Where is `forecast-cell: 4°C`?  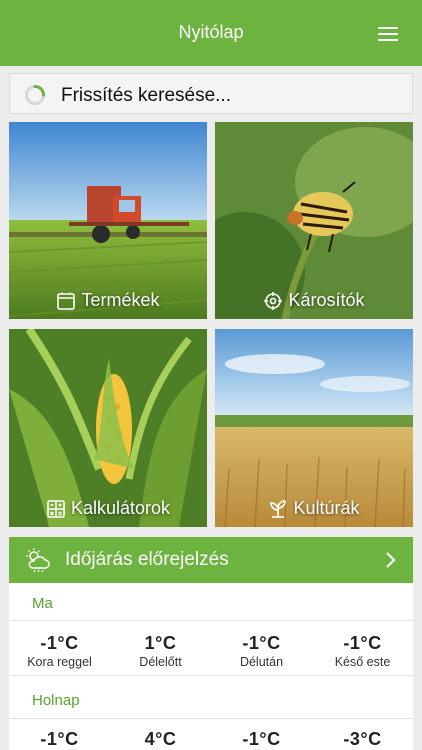 forecast-cell: 4°C is located at coordinates (160, 739).